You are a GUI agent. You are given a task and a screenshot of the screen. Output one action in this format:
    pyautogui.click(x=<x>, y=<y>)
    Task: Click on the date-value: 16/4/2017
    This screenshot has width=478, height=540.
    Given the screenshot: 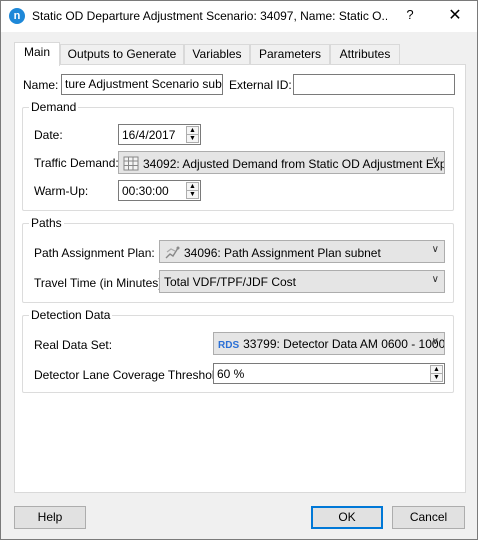 What is the action you would take?
    pyautogui.click(x=149, y=135)
    